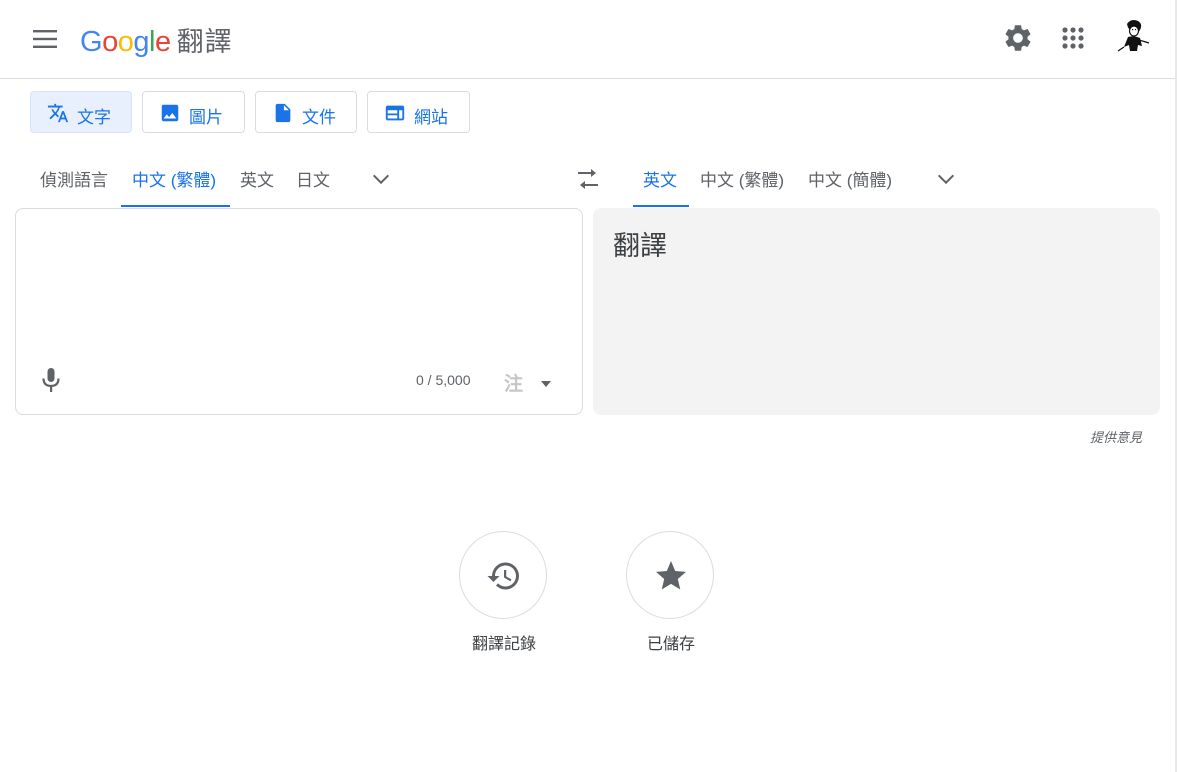 The width and height of the screenshot is (1177, 772). Describe the element at coordinates (546, 384) in the screenshot. I see `caret-down-icon` at that location.